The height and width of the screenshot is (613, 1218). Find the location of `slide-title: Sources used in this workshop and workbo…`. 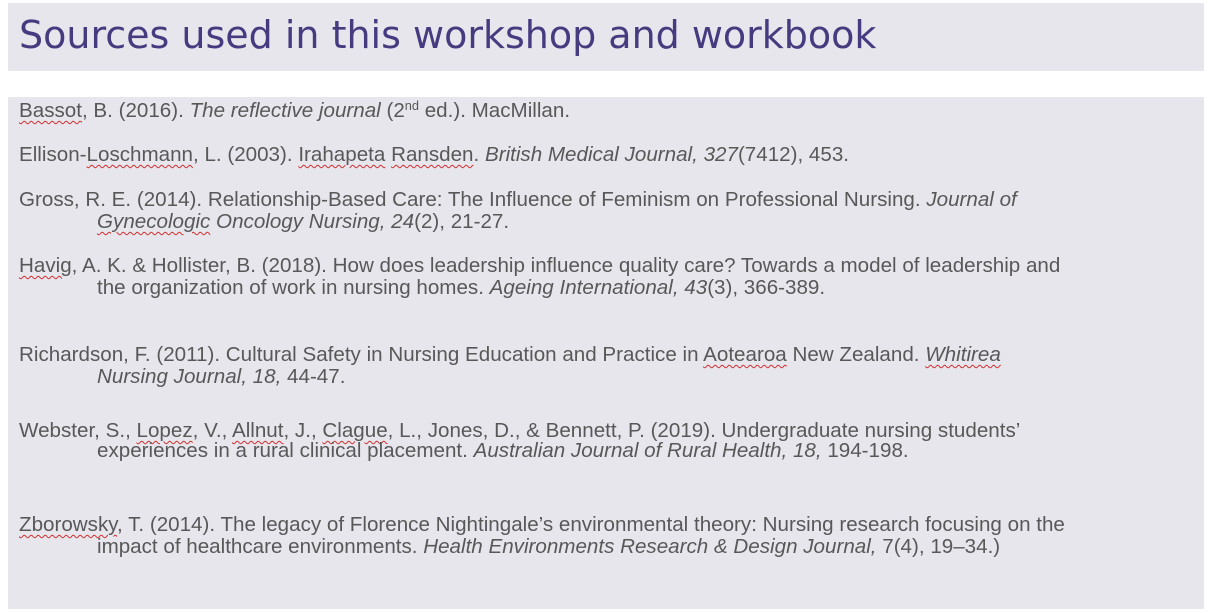

slide-title: Sources used in this workshop and workbo… is located at coordinates (448, 35).